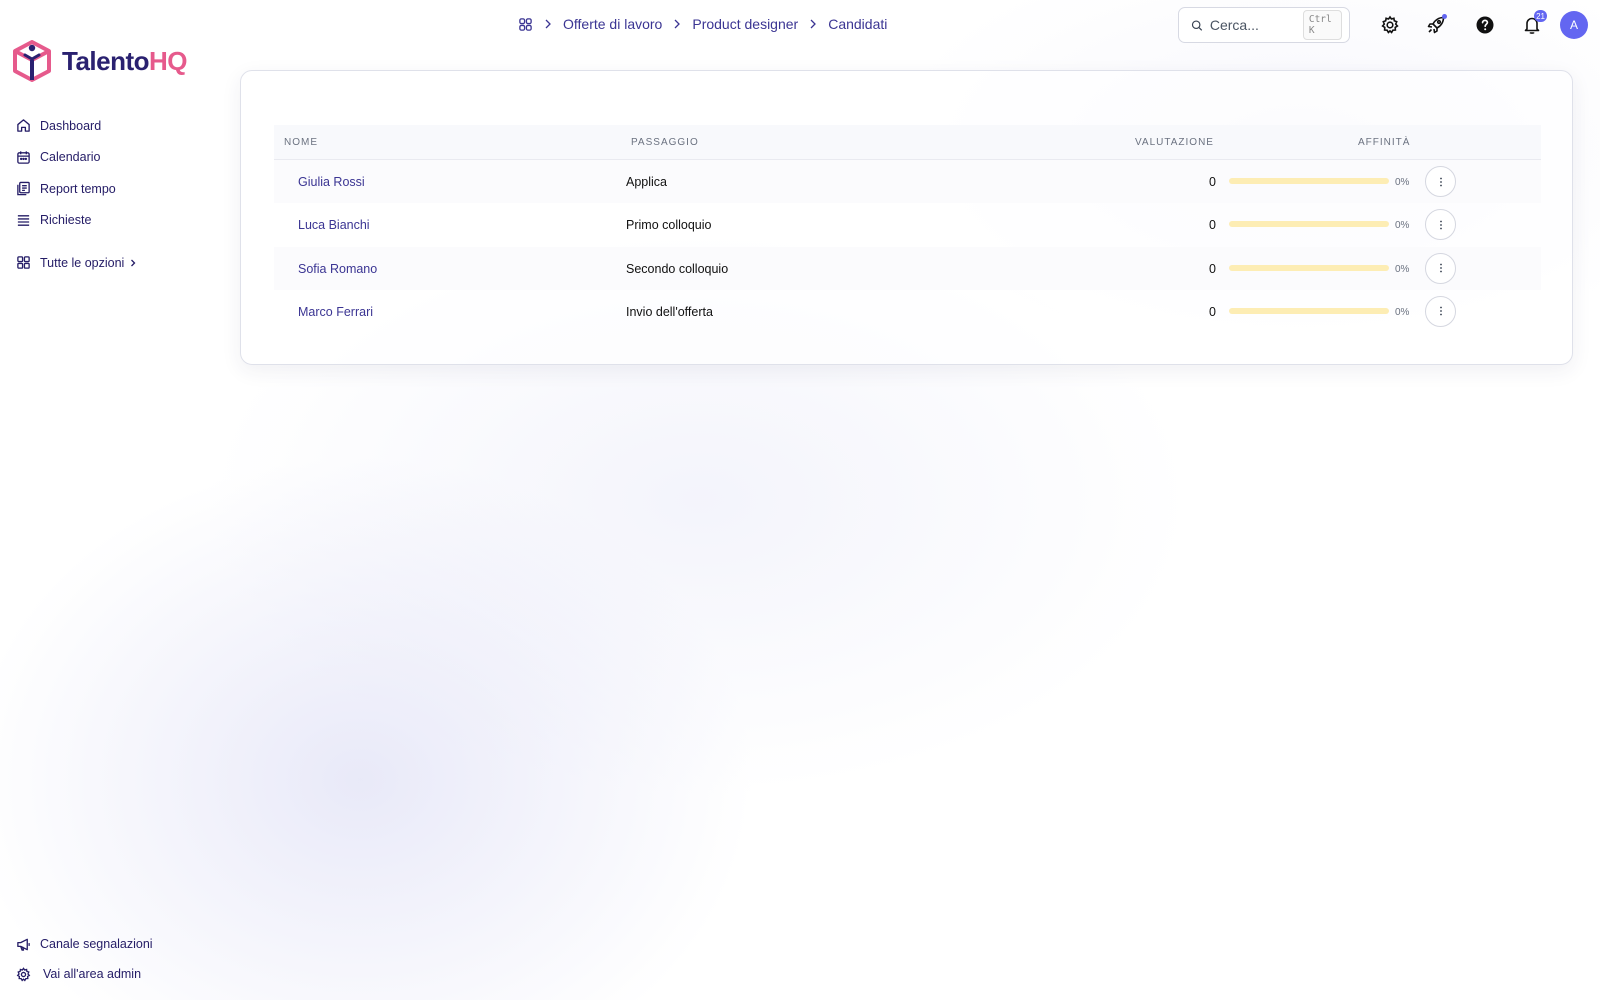 The height and width of the screenshot is (1000, 1600). I want to click on breadcrumb-item-job-offers: Offerte di lavoro, so click(612, 24).